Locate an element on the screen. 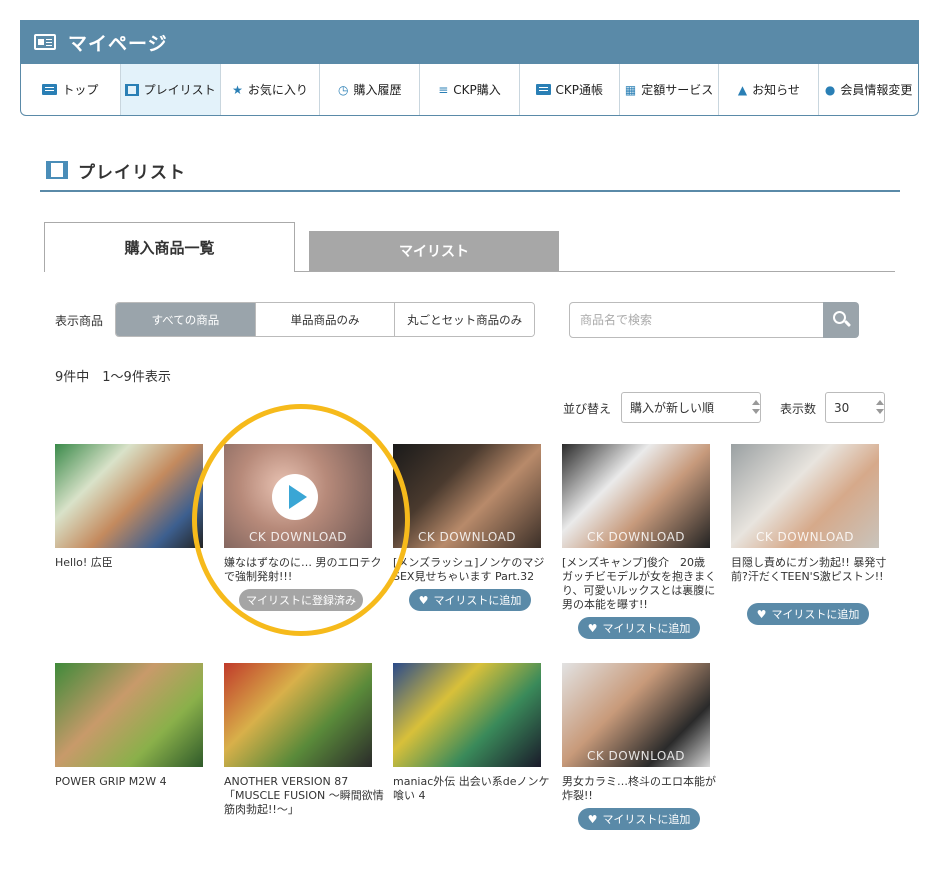 The image size is (940, 870). clock-icon: ◷ is located at coordinates (343, 89).